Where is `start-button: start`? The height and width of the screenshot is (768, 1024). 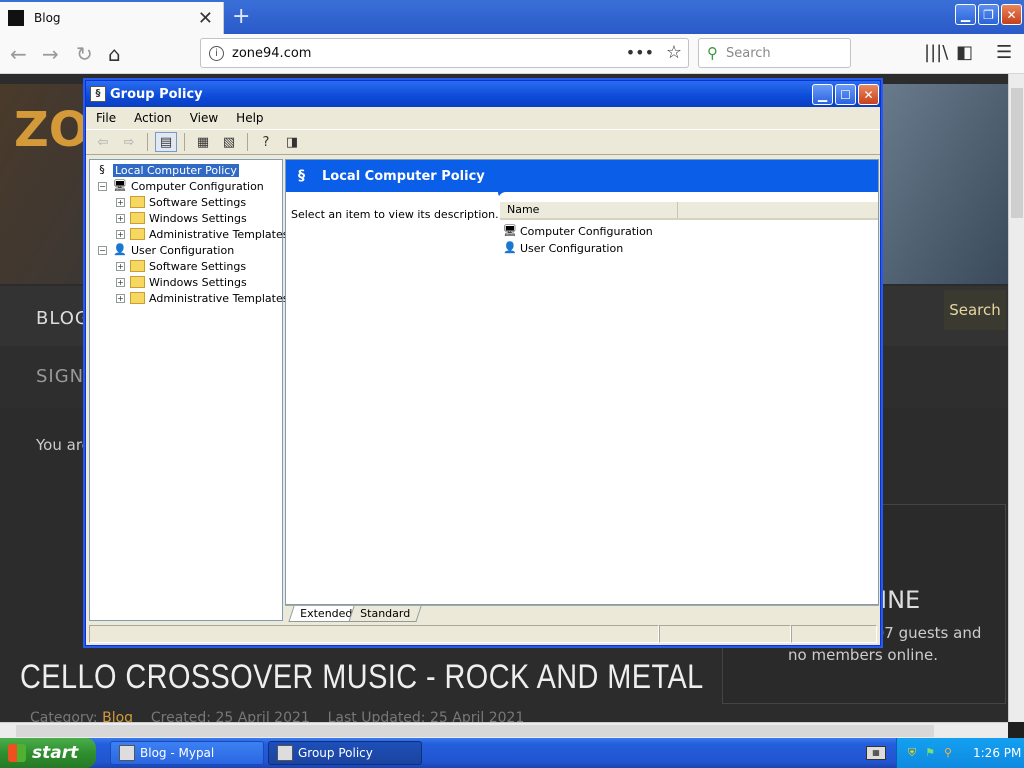 start-button: start is located at coordinates (48, 753).